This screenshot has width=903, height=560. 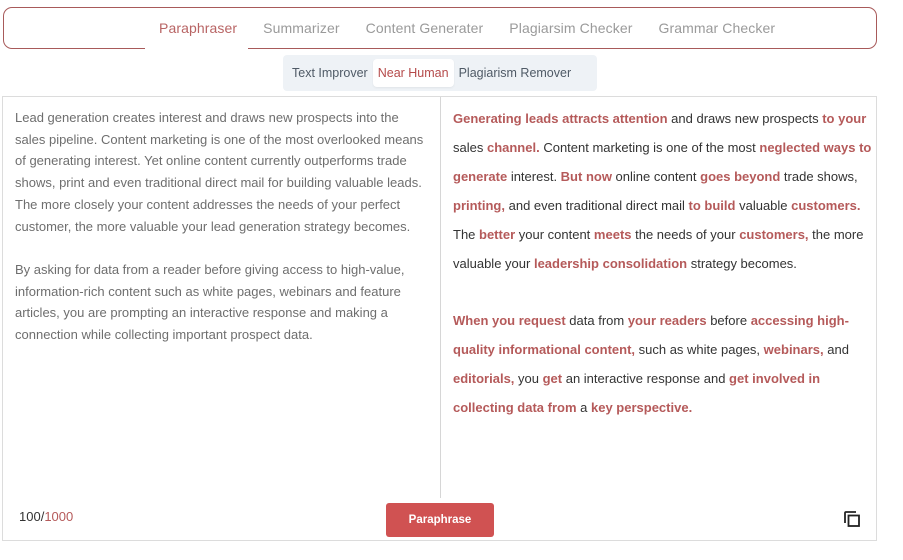 What do you see at coordinates (560, 118) in the screenshot?
I see `changed-phrase: Generating leads attracts attention` at bounding box center [560, 118].